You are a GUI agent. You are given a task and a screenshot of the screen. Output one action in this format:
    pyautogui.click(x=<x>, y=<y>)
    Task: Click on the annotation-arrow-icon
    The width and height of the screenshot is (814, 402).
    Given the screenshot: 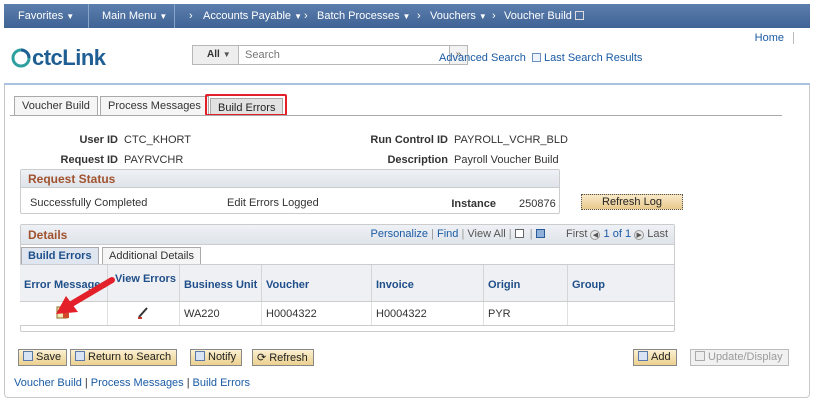 What is the action you would take?
    pyautogui.click(x=85, y=295)
    